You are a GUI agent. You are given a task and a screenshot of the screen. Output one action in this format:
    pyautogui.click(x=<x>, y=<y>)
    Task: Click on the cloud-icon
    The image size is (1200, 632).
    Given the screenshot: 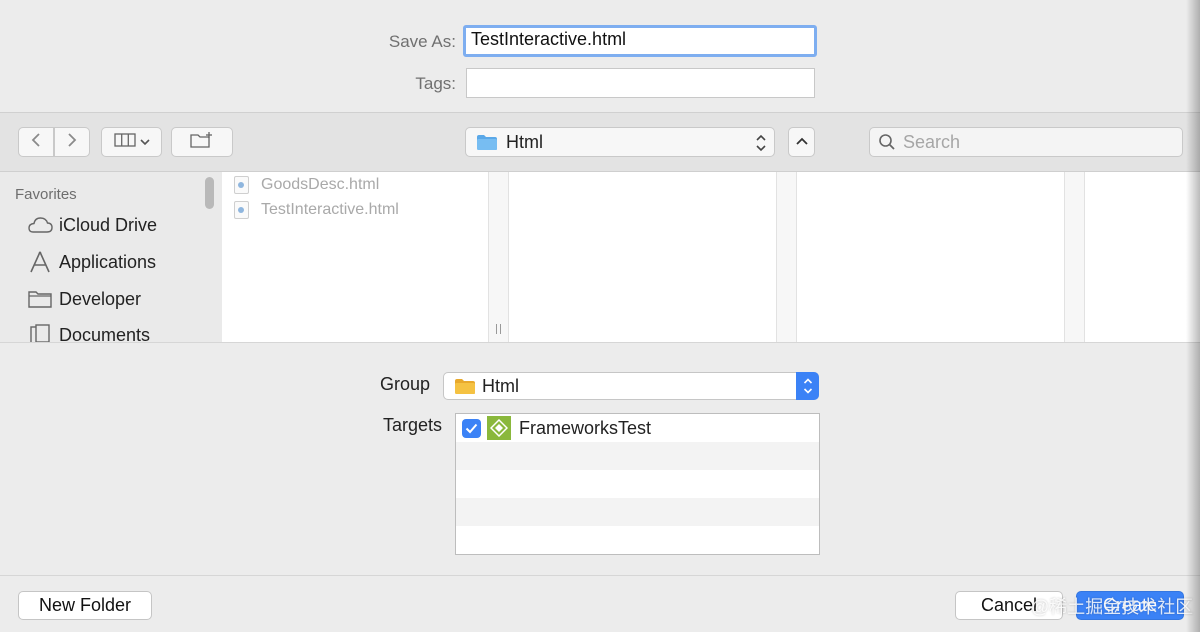 What is the action you would take?
    pyautogui.click(x=40, y=225)
    